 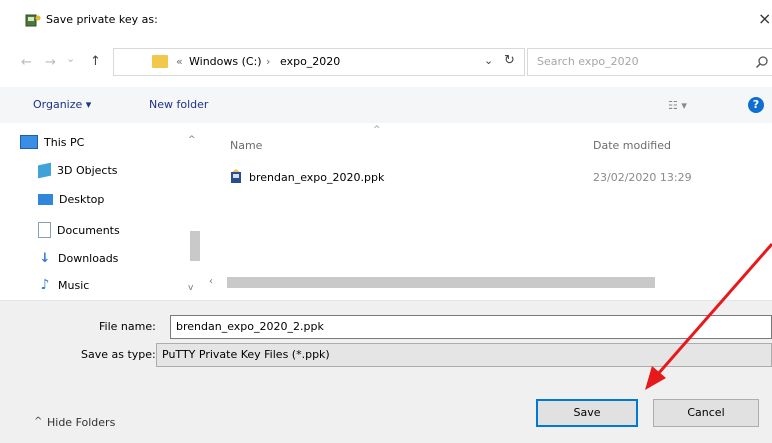 I want to click on annotation-arrow-shaft, so click(x=714, y=309).